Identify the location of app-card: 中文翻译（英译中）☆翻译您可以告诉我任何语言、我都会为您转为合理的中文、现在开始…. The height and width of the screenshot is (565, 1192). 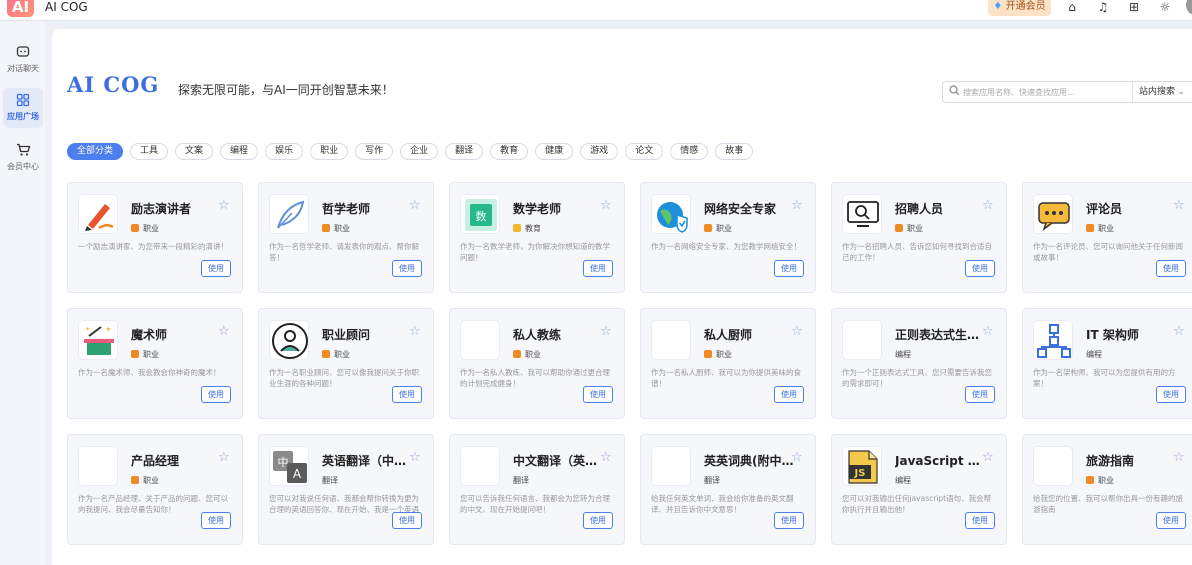
(537, 489).